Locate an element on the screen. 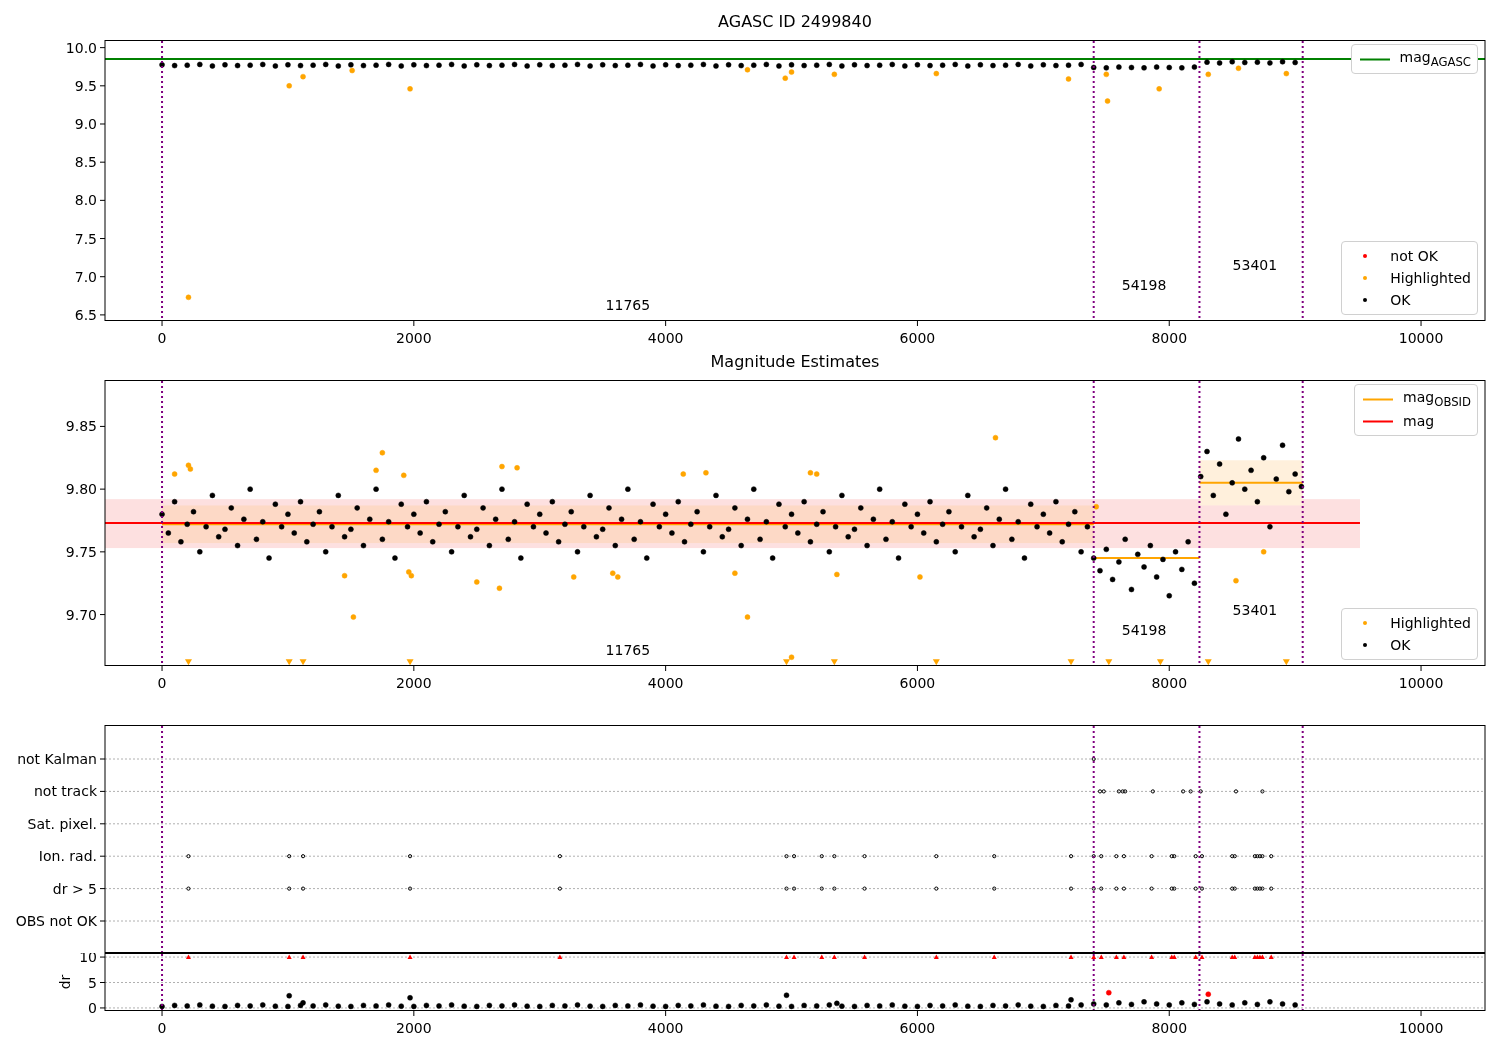  y-tick-label: 10.0 is located at coordinates (81, 47).